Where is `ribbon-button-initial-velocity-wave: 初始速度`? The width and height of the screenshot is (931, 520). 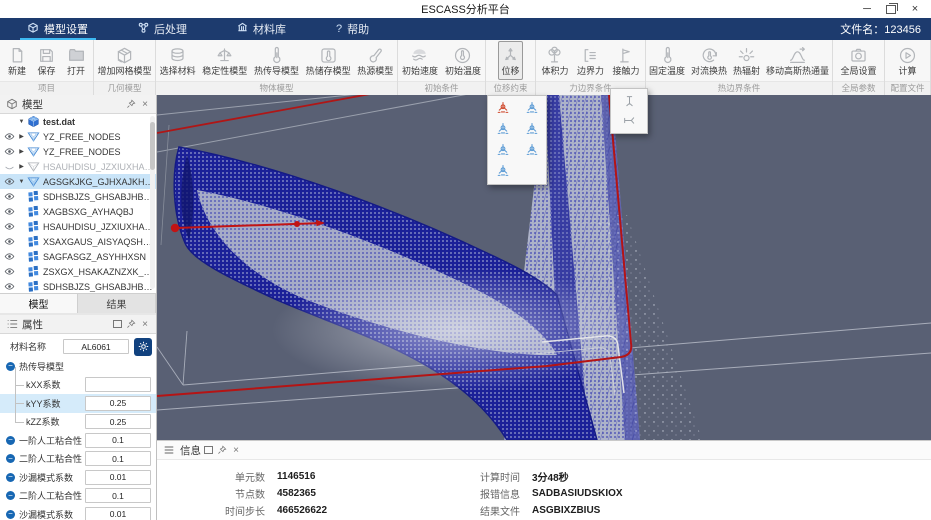
ribbon-button-initial-velocity-wave: 初始速度 is located at coordinates (420, 60).